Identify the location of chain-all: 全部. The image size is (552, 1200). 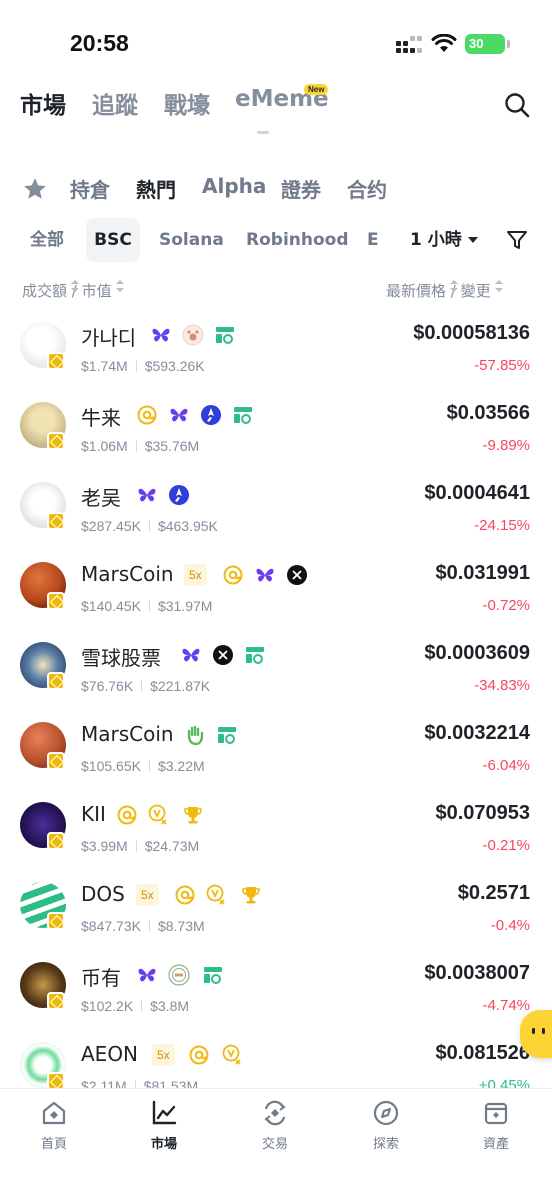
(47, 240).